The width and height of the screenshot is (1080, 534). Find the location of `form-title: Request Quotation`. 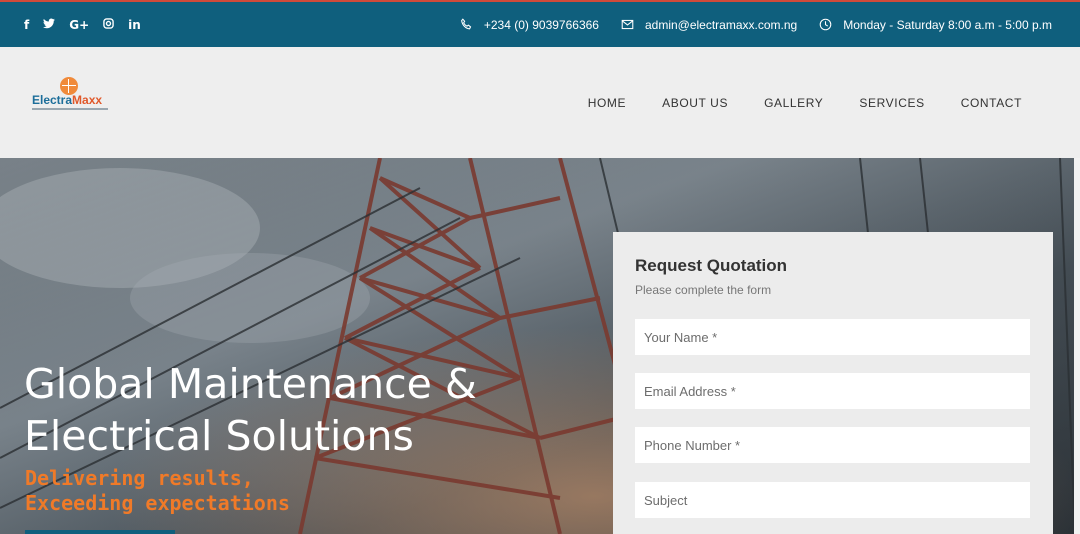

form-title: Request Quotation is located at coordinates (711, 265).